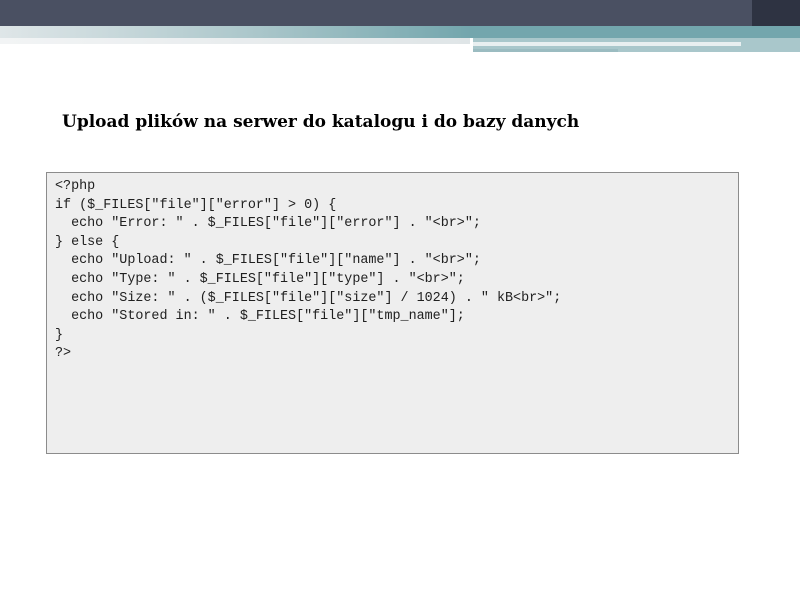 This screenshot has width=800, height=600. I want to click on code-line: }, so click(59, 335).